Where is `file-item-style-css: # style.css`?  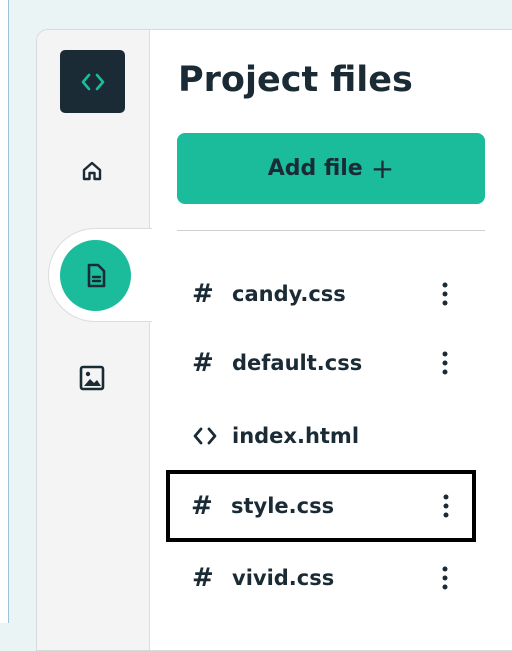
file-item-style-css: # style.css is located at coordinates (321, 506).